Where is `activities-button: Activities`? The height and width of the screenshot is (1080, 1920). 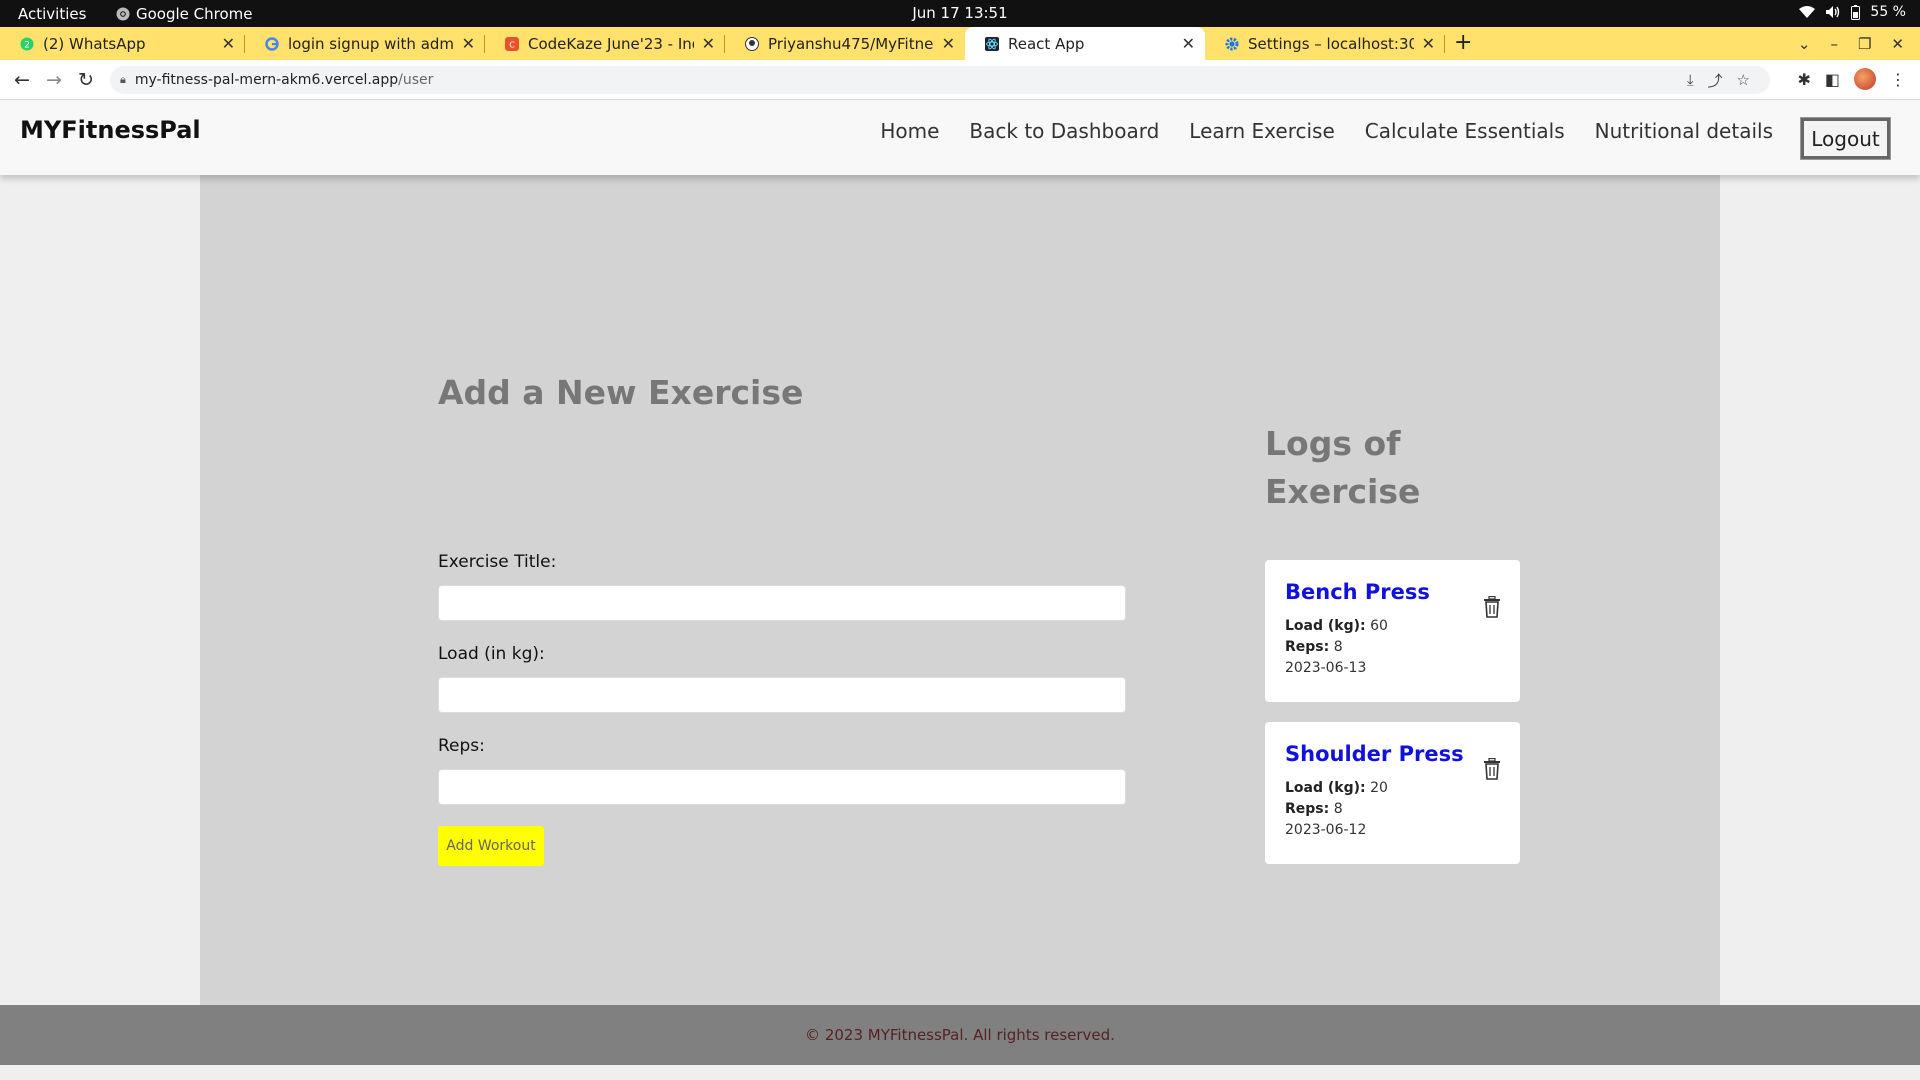
activities-button: Activities is located at coordinates (52, 14).